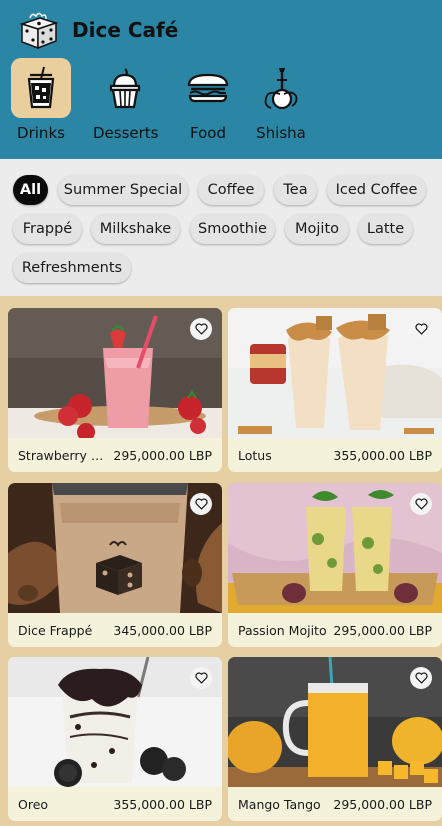  Describe the element at coordinates (123, 190) in the screenshot. I see `filter-chip-summer-special: Summer Special` at that location.